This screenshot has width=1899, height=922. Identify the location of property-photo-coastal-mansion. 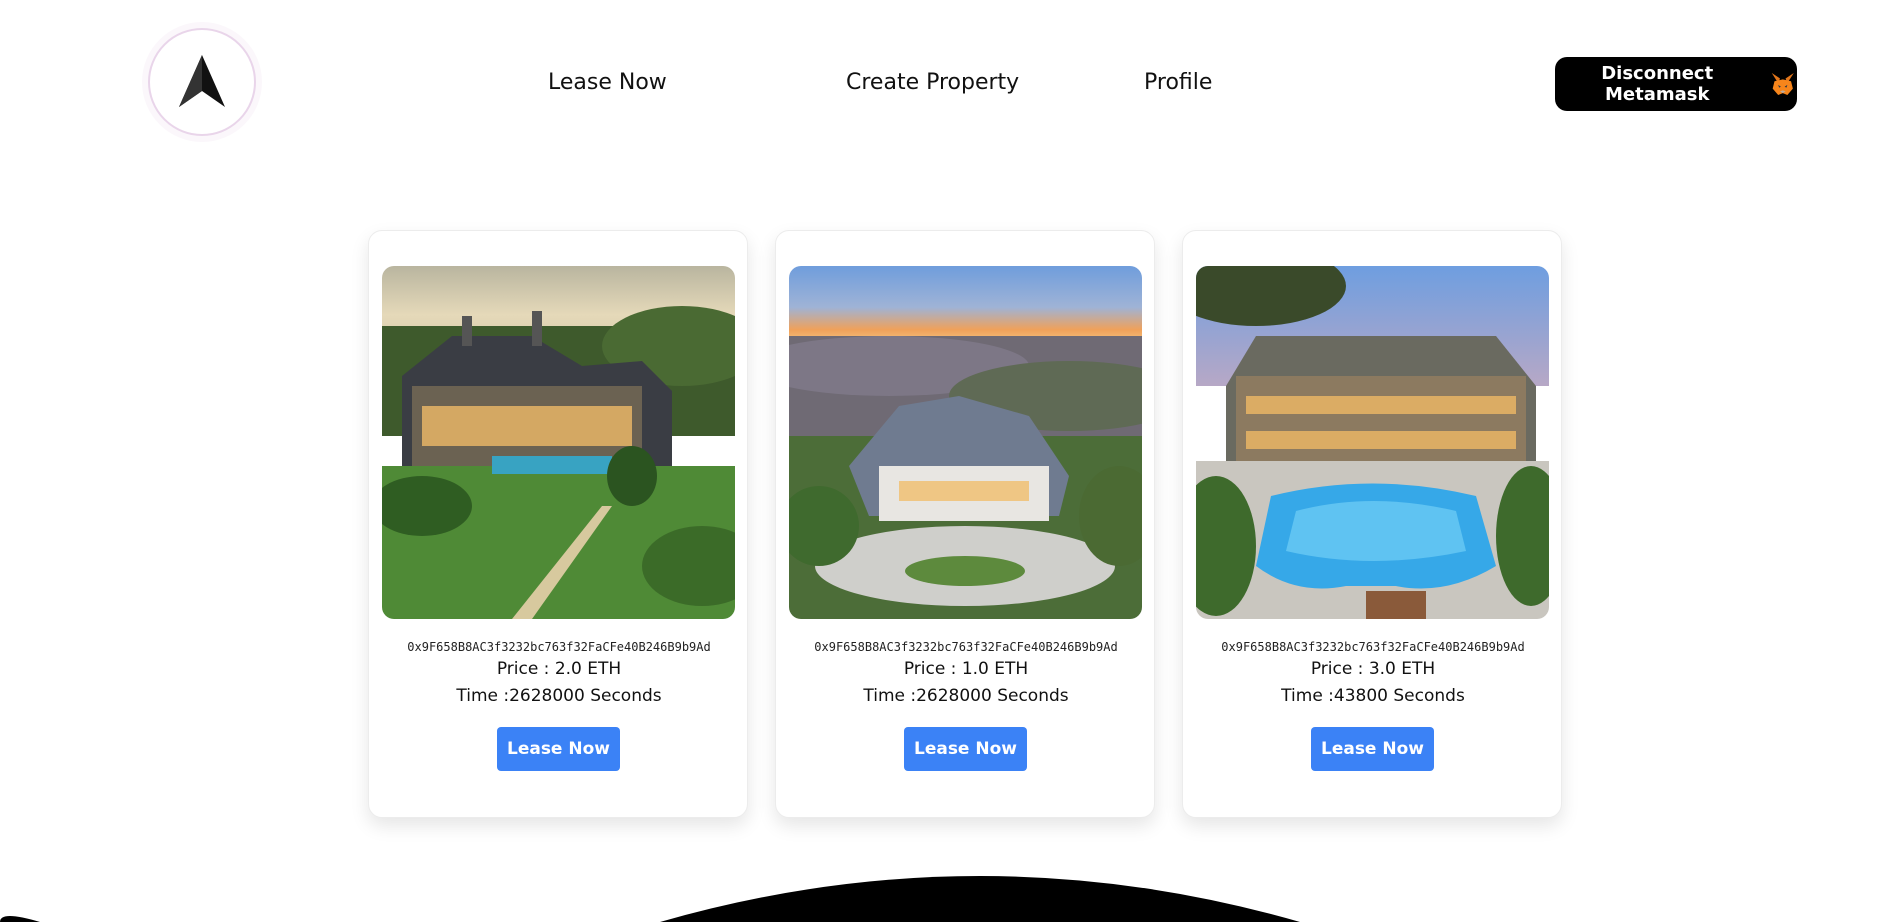
(558, 442).